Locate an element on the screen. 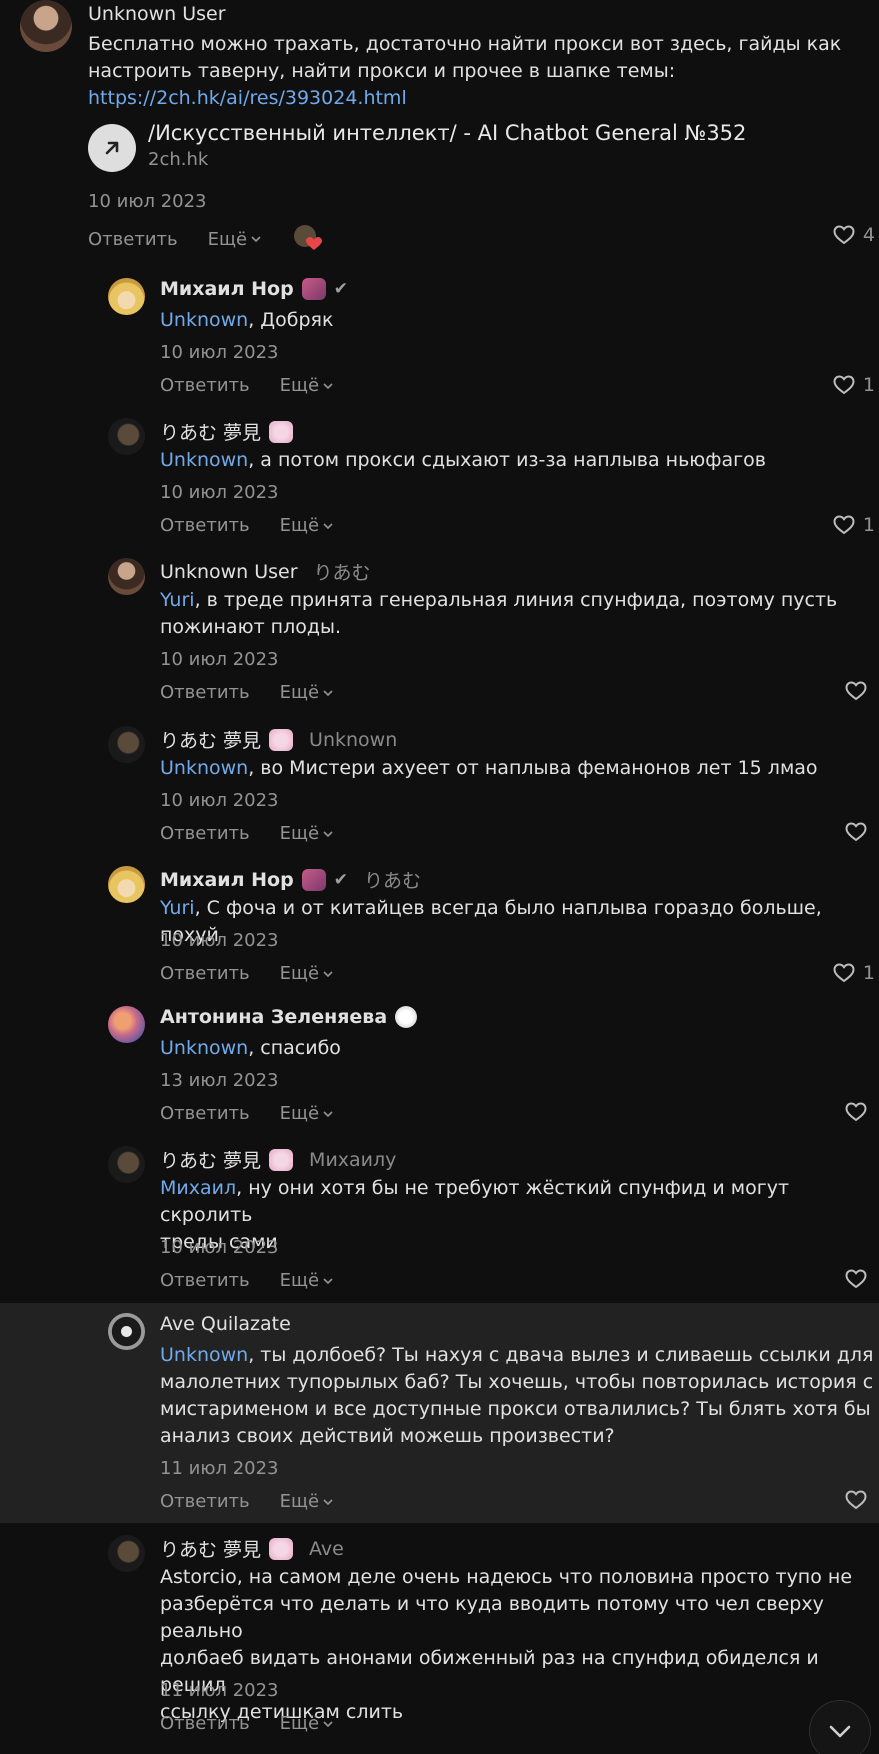  comment-author: りあむ 夢見 Михаилу is located at coordinates (278, 1159).